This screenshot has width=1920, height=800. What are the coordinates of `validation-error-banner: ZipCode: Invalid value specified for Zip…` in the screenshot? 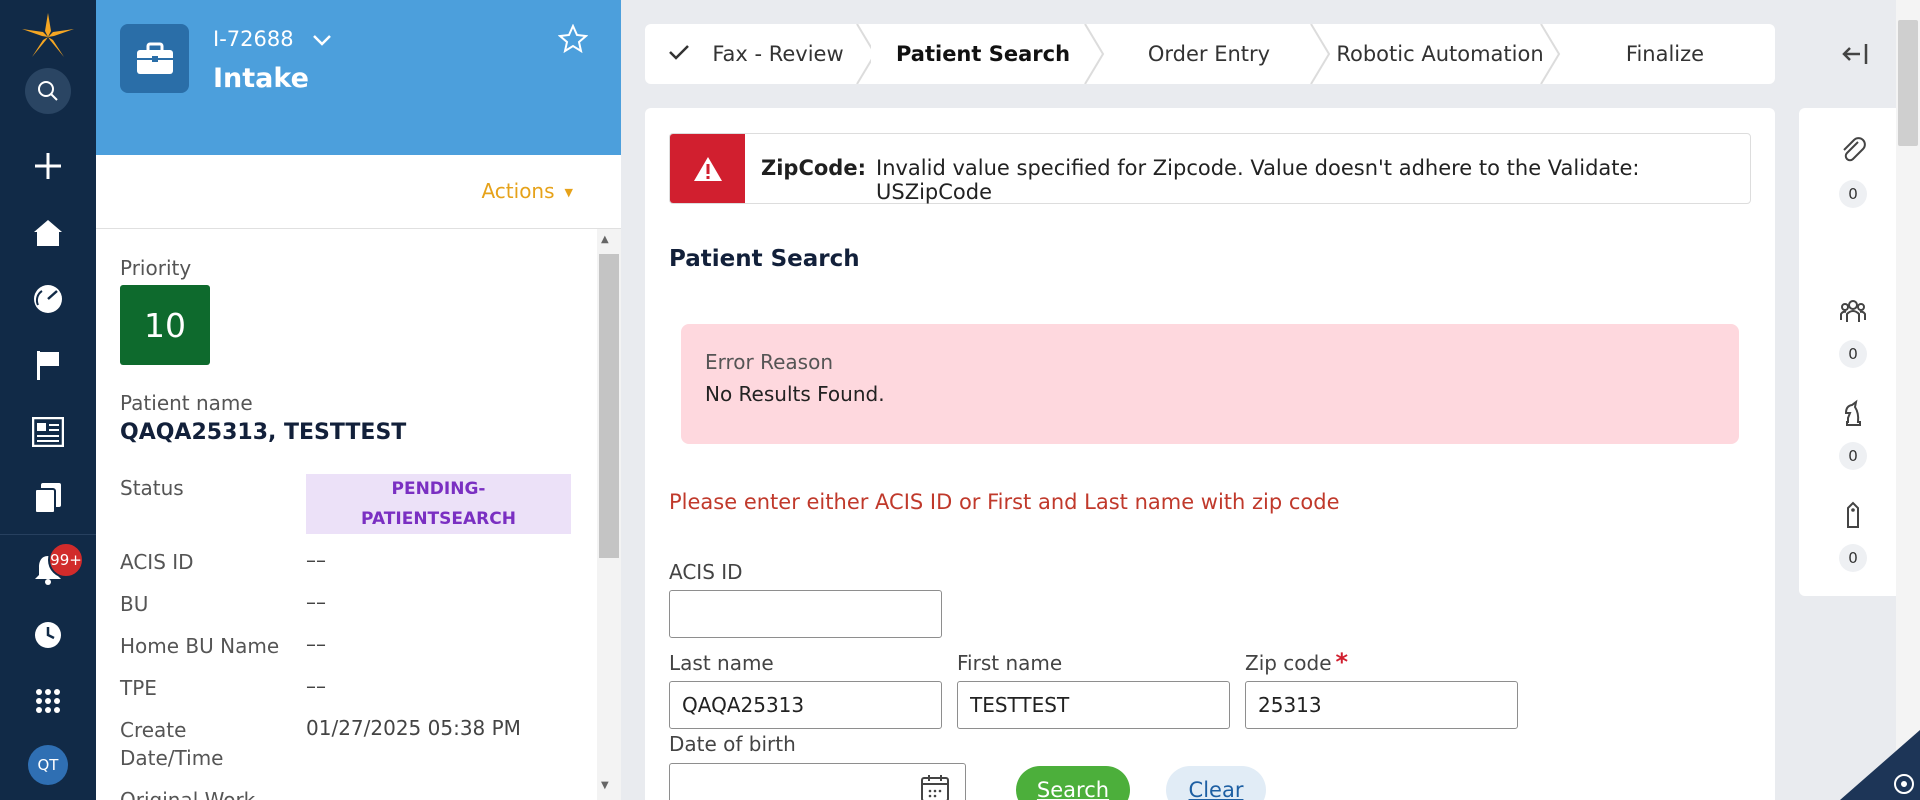 It's located at (1210, 168).